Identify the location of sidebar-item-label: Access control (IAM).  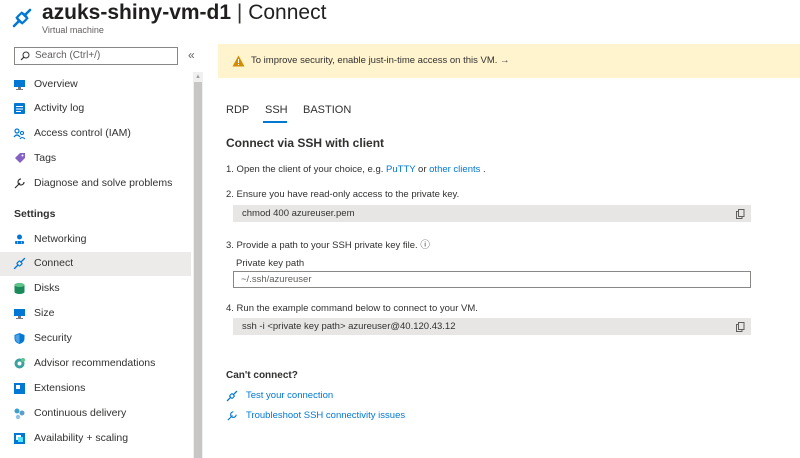
(82, 133).